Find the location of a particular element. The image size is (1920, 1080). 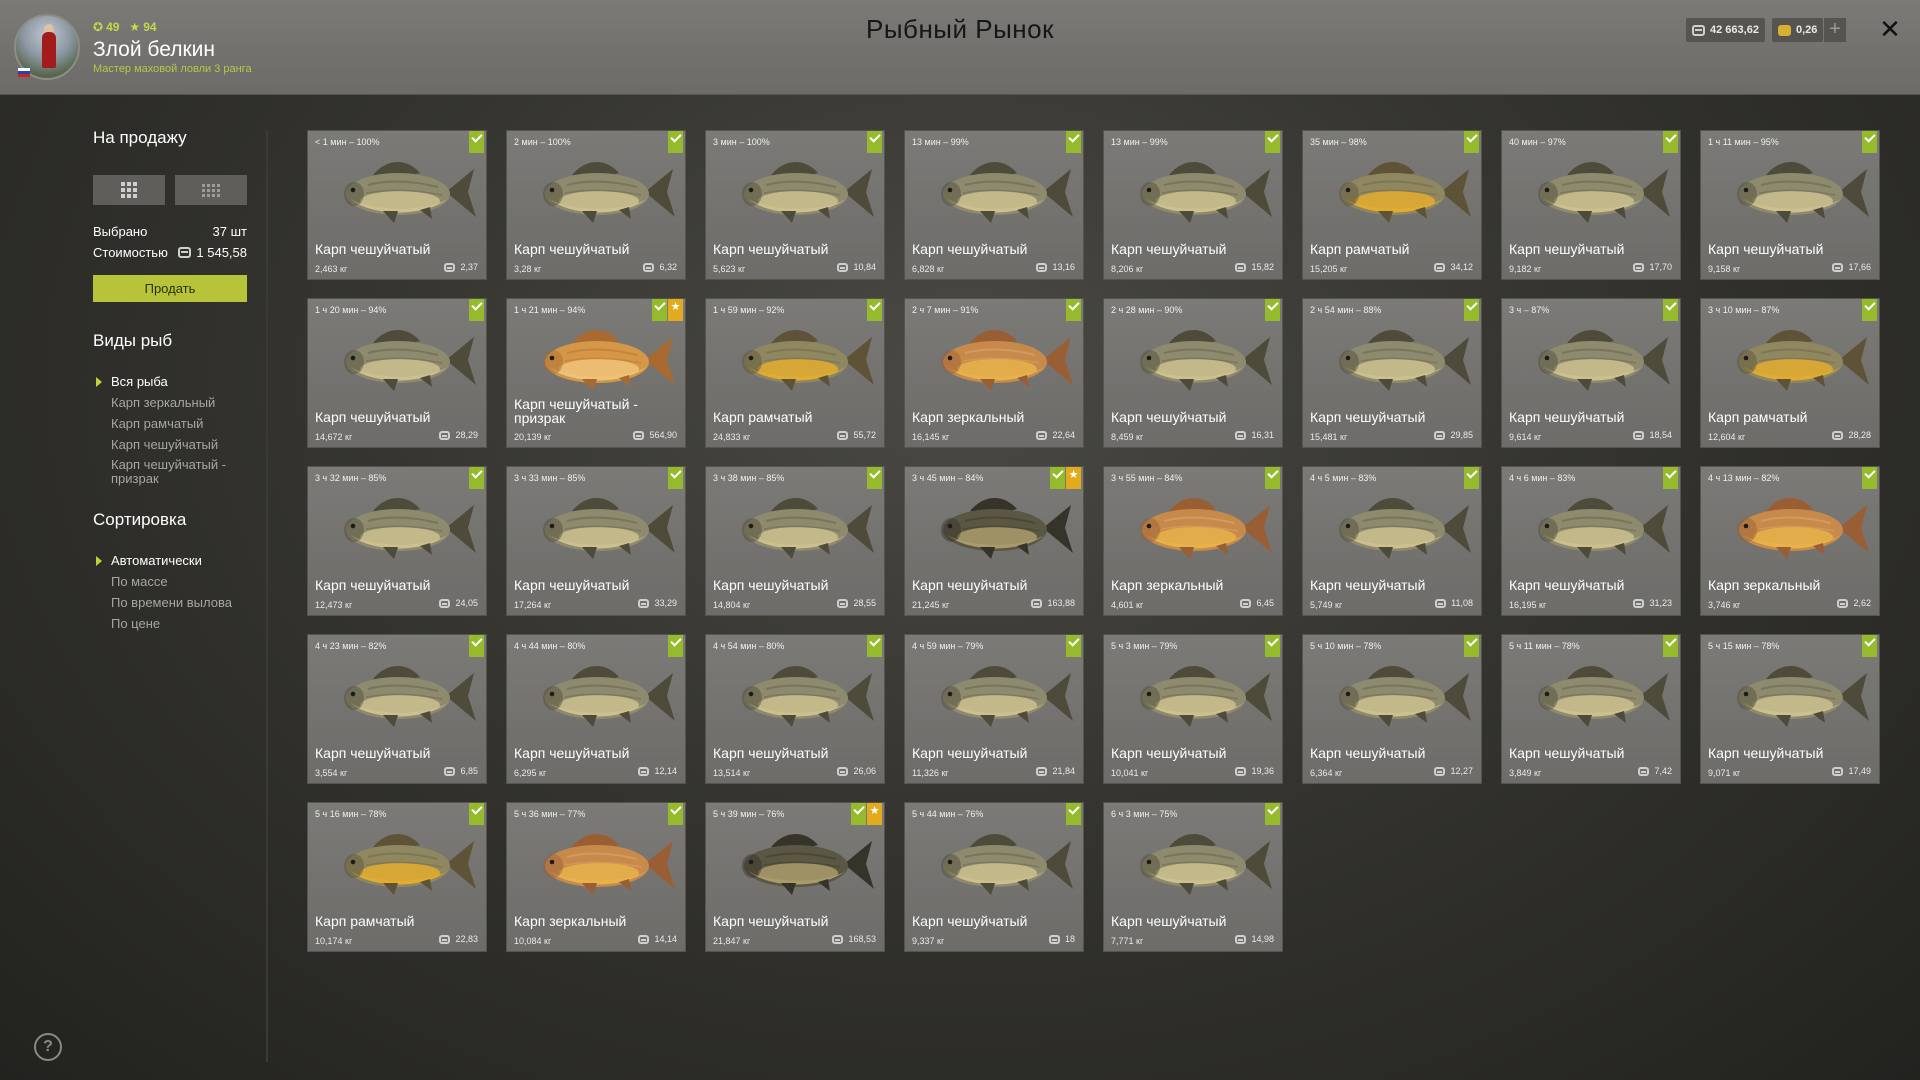

fish-price: 24,05 is located at coordinates (458, 603).